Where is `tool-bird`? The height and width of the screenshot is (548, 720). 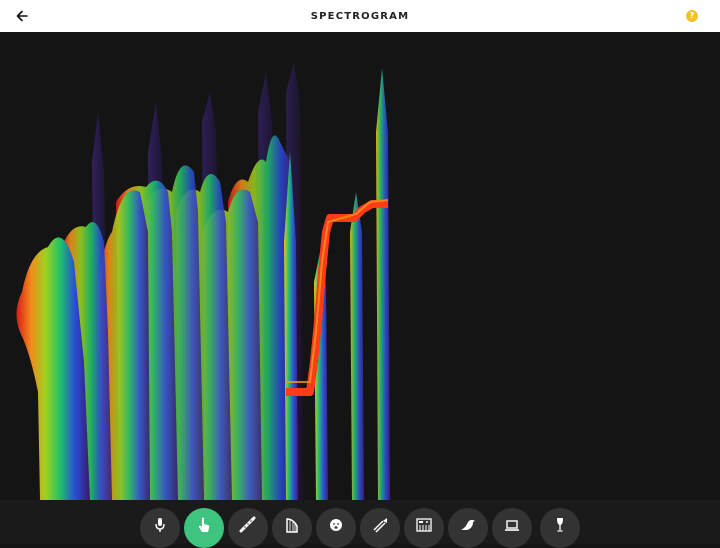 tool-bird is located at coordinates (468, 528).